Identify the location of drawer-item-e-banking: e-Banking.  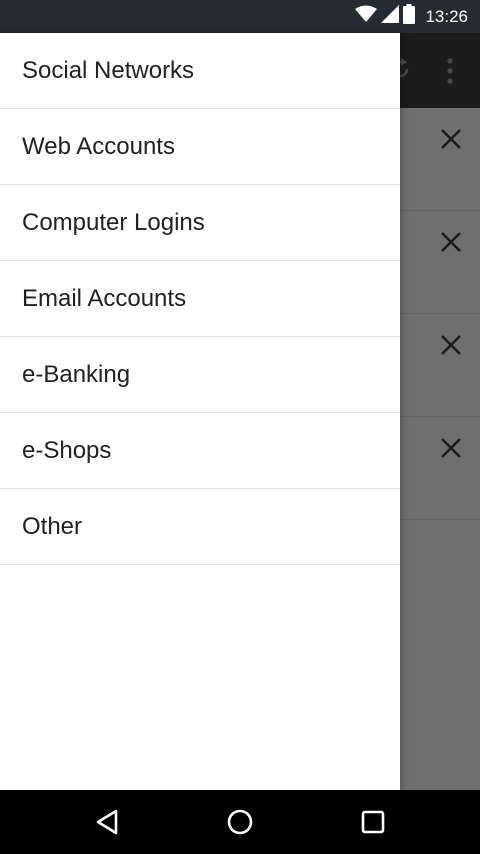
(200, 375).